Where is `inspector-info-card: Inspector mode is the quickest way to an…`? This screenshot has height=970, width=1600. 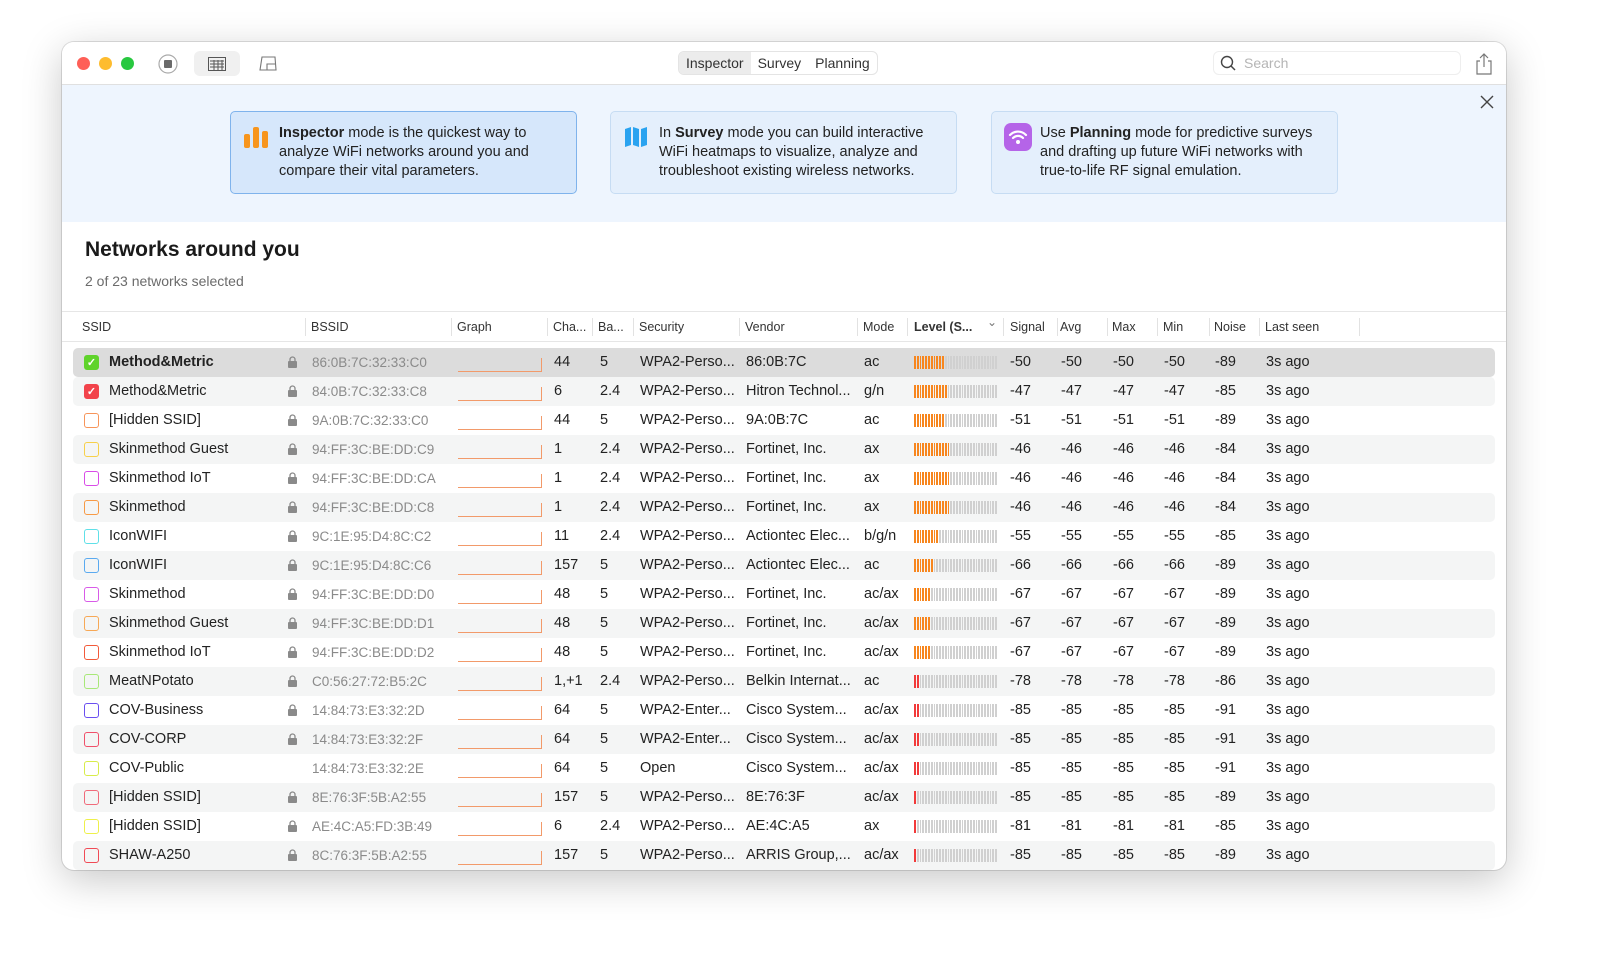 inspector-info-card: Inspector mode is the quickest way to an… is located at coordinates (403, 152).